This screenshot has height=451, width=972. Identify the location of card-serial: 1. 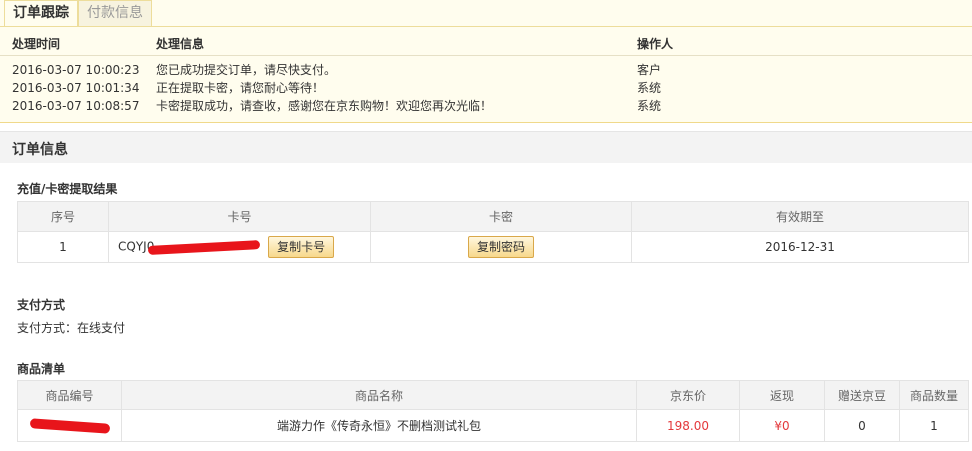
(63, 247).